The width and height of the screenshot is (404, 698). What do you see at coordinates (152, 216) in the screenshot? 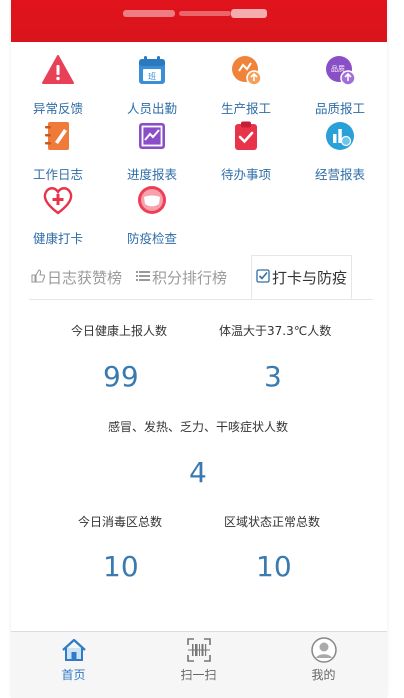
I see `shortcut-epidemic-check: 防疫检查` at bounding box center [152, 216].